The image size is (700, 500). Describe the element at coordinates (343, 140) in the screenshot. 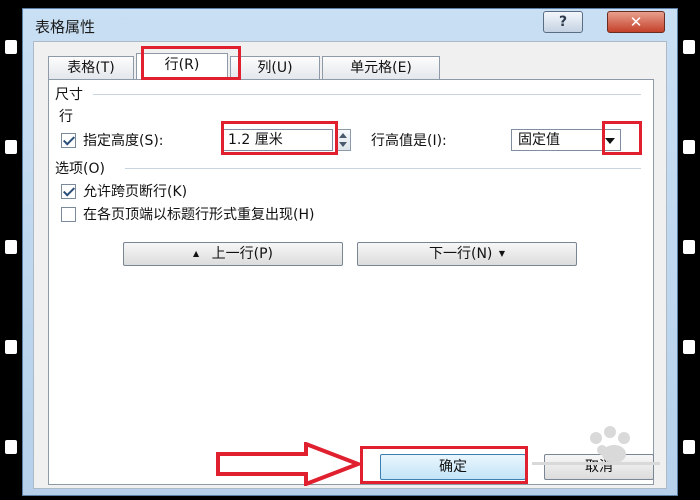

I see `row-height-spinner` at that location.